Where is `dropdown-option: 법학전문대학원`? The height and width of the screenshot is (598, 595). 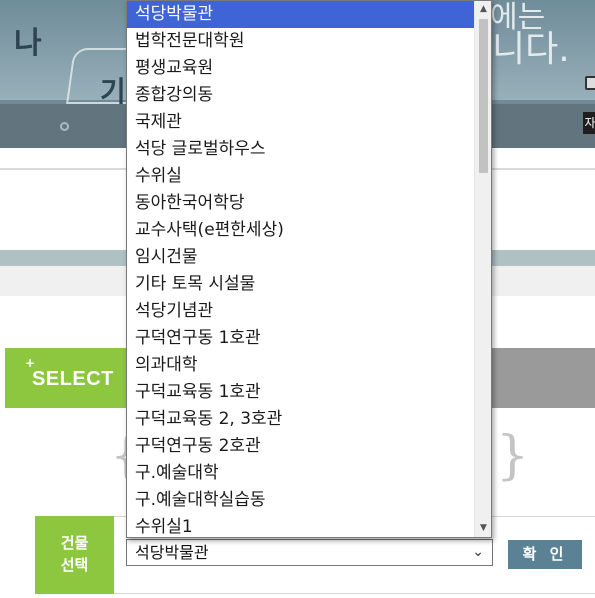 dropdown-option: 법학전문대학원 is located at coordinates (301, 41).